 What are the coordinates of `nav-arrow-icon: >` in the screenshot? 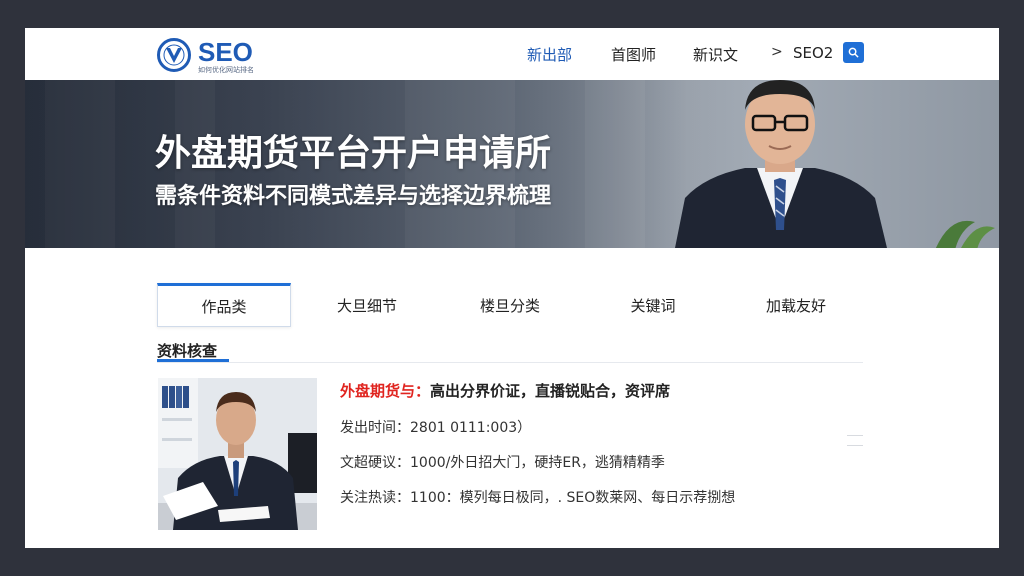 It's located at (777, 52).